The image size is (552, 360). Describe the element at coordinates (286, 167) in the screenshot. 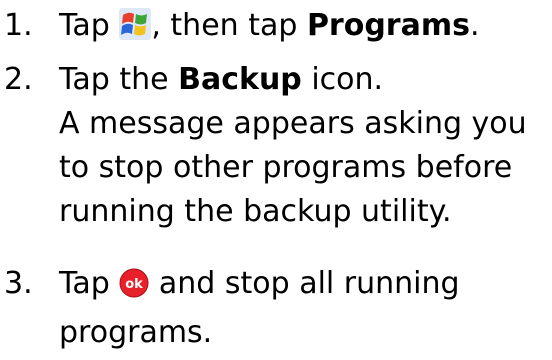

I see `step-text: to stop other programs before` at that location.